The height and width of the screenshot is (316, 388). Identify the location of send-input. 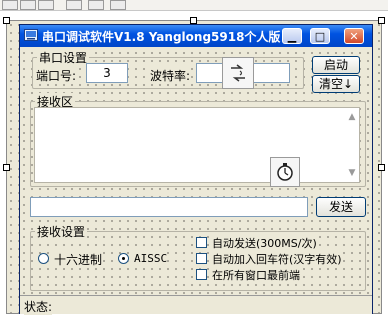
(169, 207).